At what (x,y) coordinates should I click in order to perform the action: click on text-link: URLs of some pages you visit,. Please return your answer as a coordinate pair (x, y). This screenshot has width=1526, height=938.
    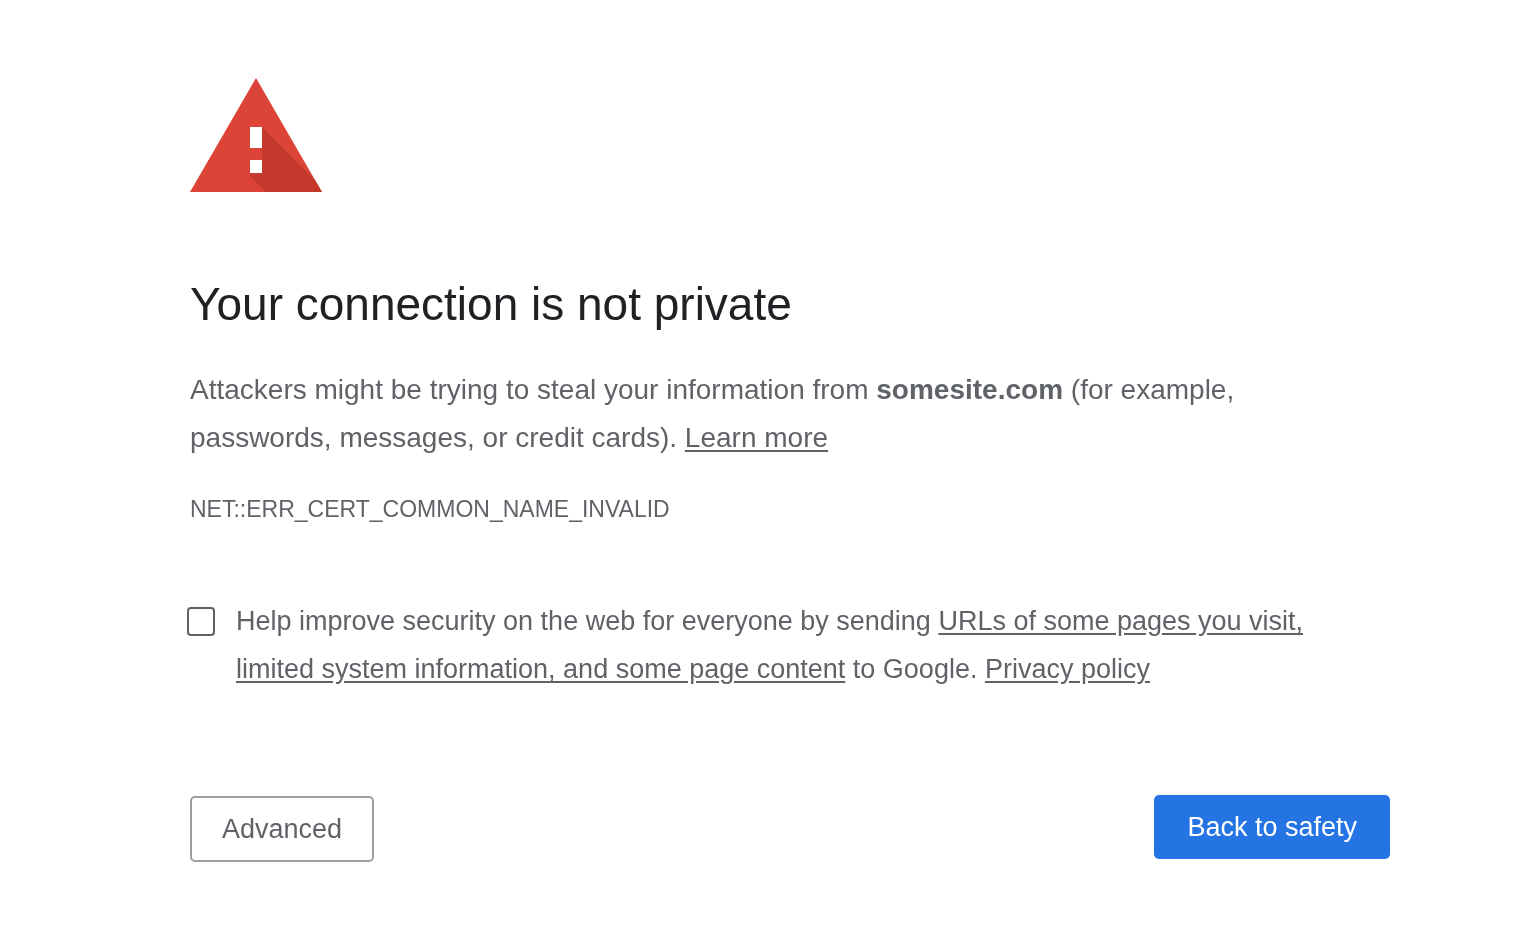
    Looking at the image, I should click on (1121, 621).